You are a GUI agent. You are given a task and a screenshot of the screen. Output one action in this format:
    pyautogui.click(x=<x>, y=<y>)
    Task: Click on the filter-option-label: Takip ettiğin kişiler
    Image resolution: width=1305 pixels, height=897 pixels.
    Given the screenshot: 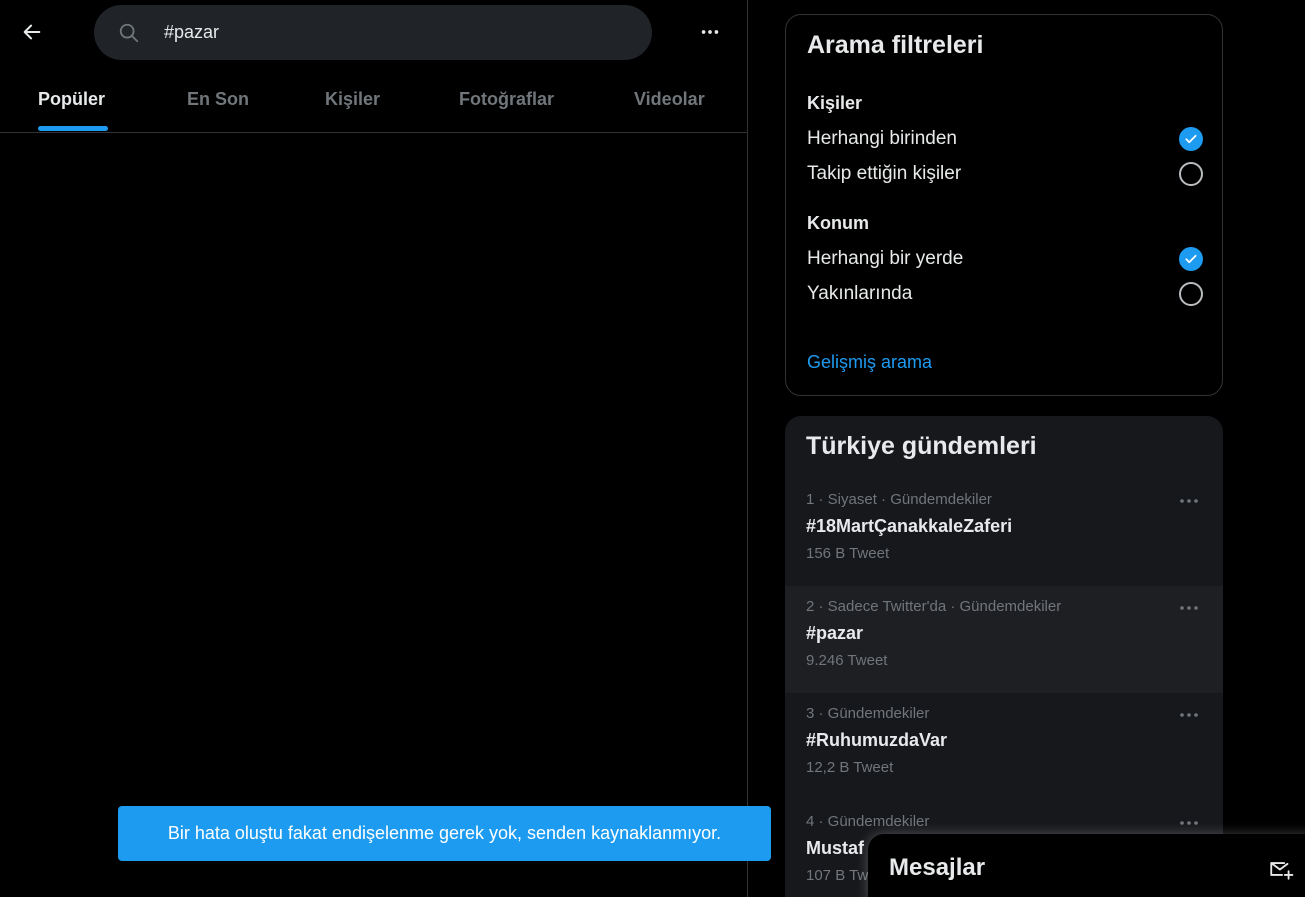 What is the action you would take?
    pyautogui.click(x=884, y=173)
    